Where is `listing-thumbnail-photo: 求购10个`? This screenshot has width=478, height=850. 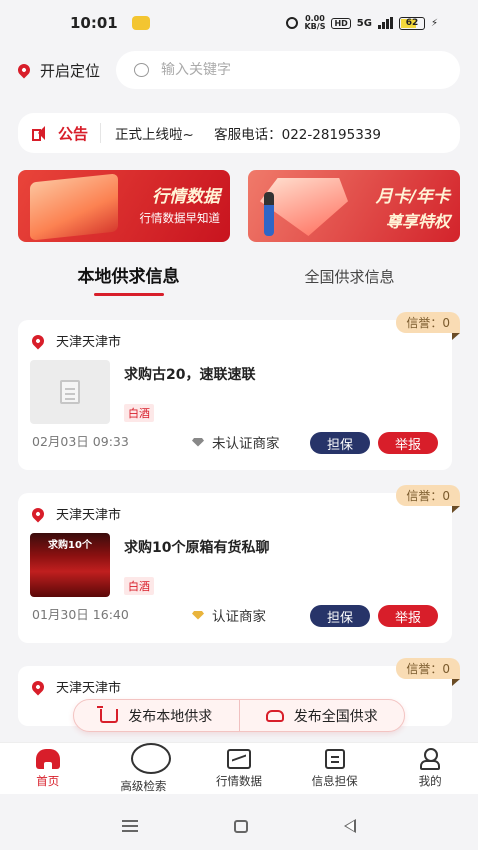 listing-thumbnail-photo: 求购10个 is located at coordinates (70, 565).